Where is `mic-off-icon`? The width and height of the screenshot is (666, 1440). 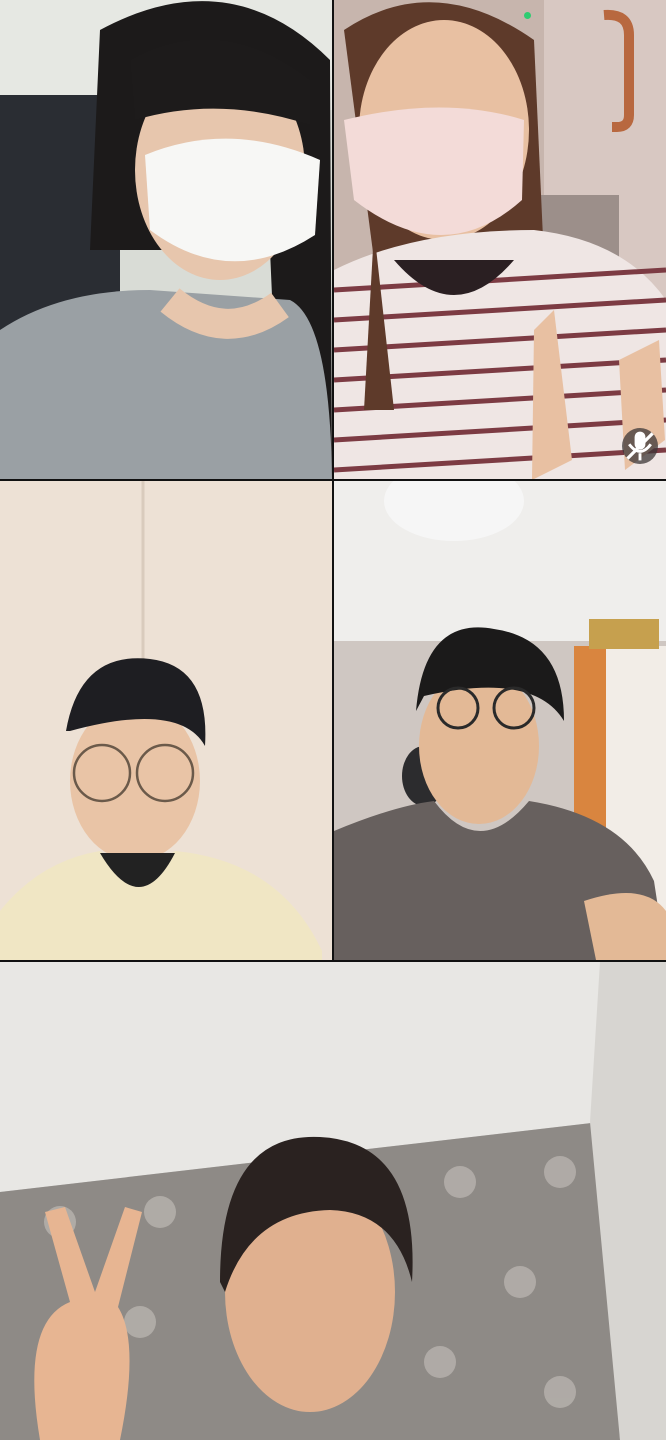
mic-off-icon is located at coordinates (640, 446).